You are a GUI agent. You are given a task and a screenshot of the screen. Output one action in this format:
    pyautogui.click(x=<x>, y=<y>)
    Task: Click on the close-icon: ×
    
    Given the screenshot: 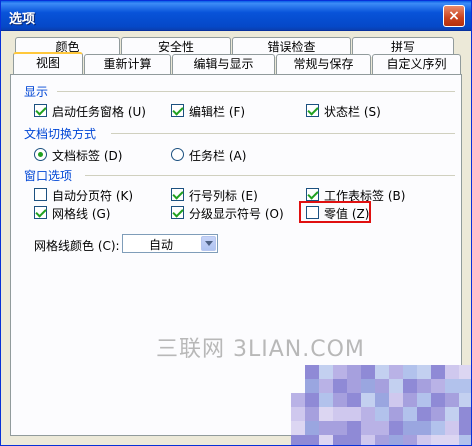 What is the action you would take?
    pyautogui.click(x=454, y=16)
    